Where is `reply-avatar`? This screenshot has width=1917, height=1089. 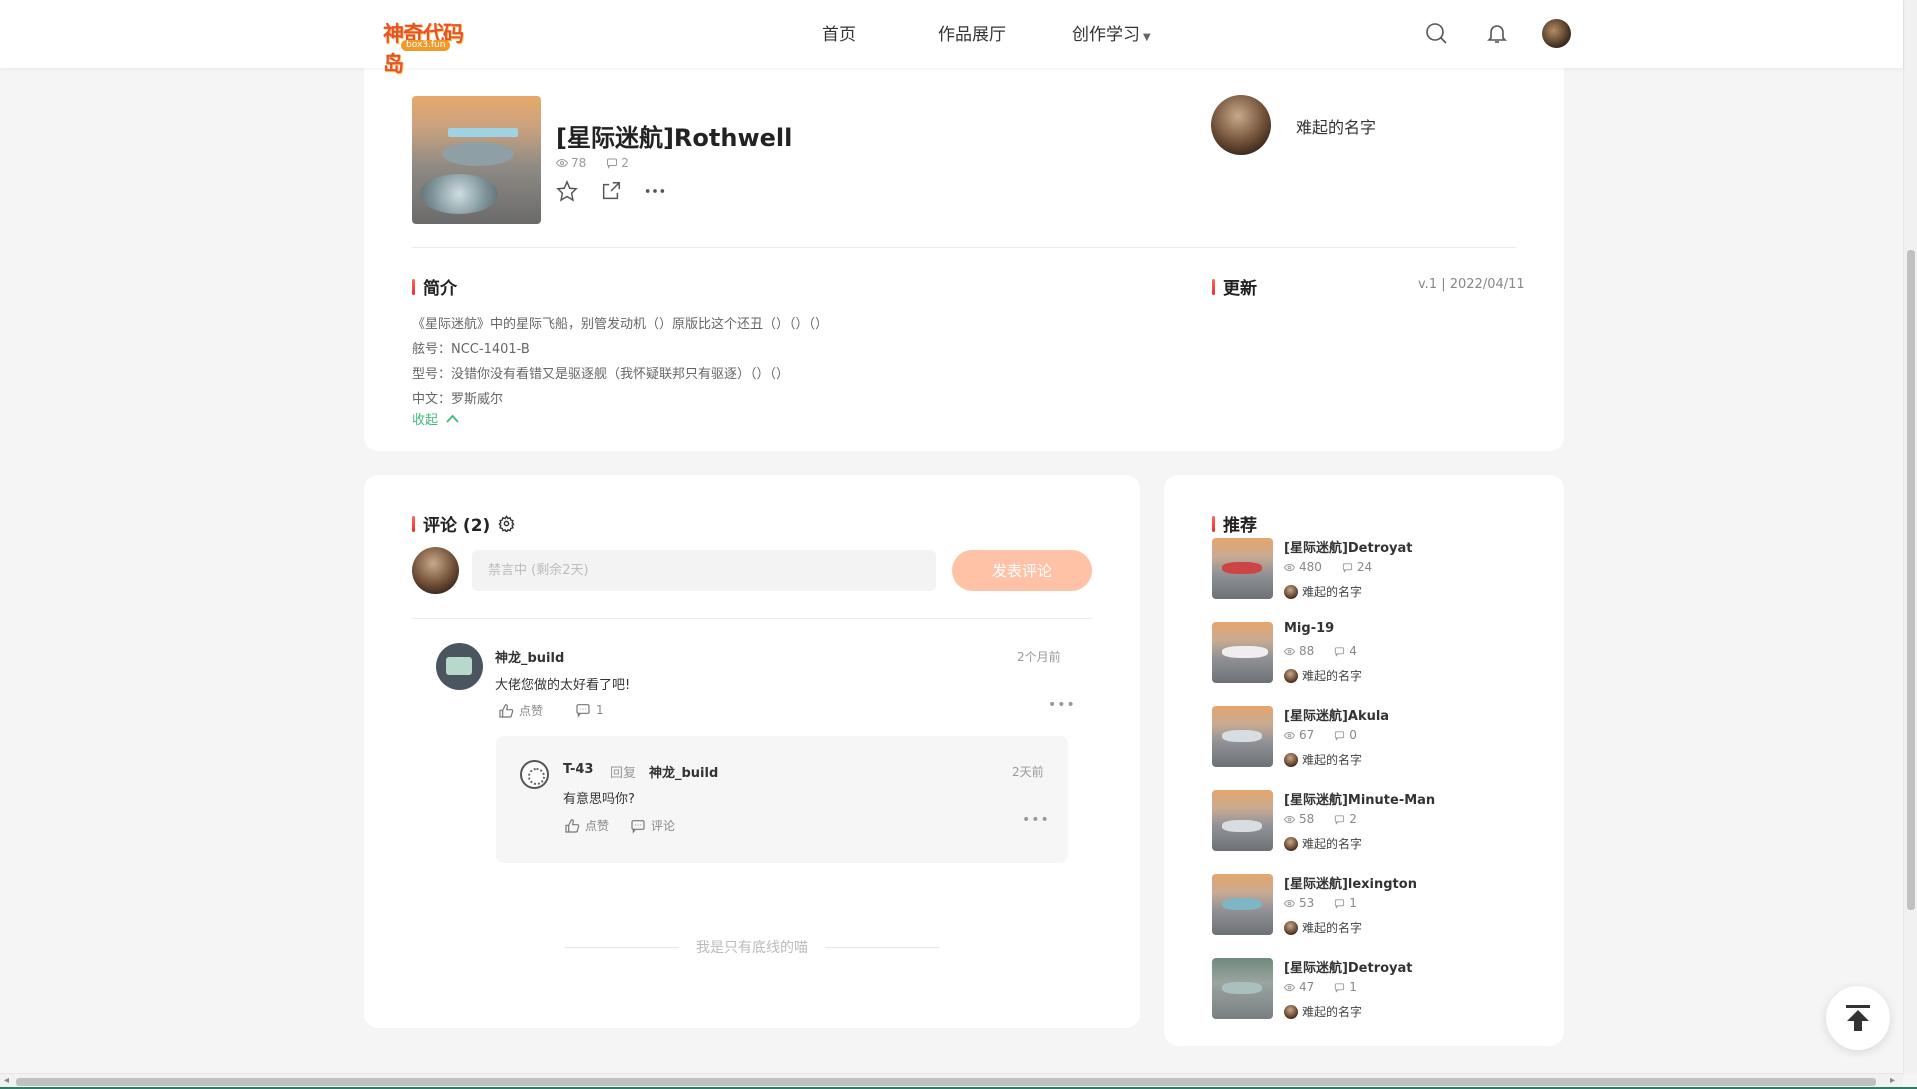 reply-avatar is located at coordinates (534, 774).